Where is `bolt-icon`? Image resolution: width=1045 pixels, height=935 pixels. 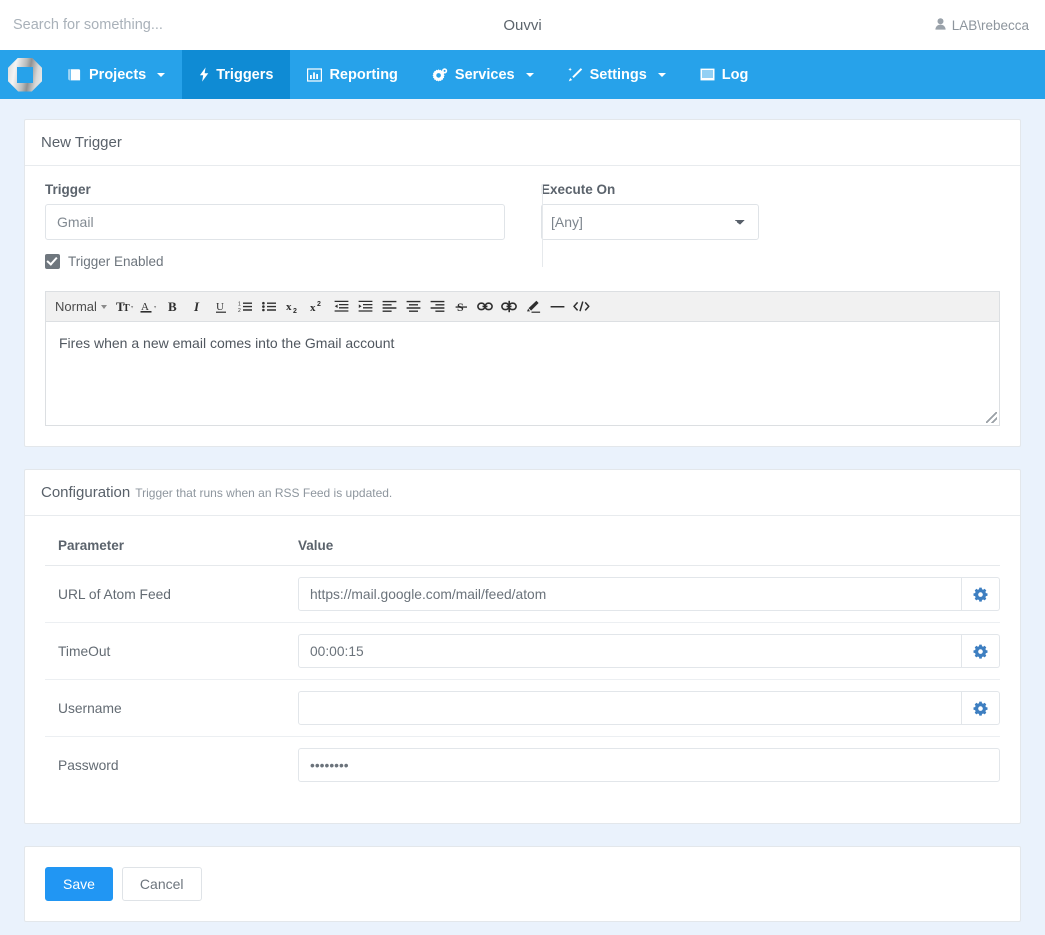 bolt-icon is located at coordinates (204, 74).